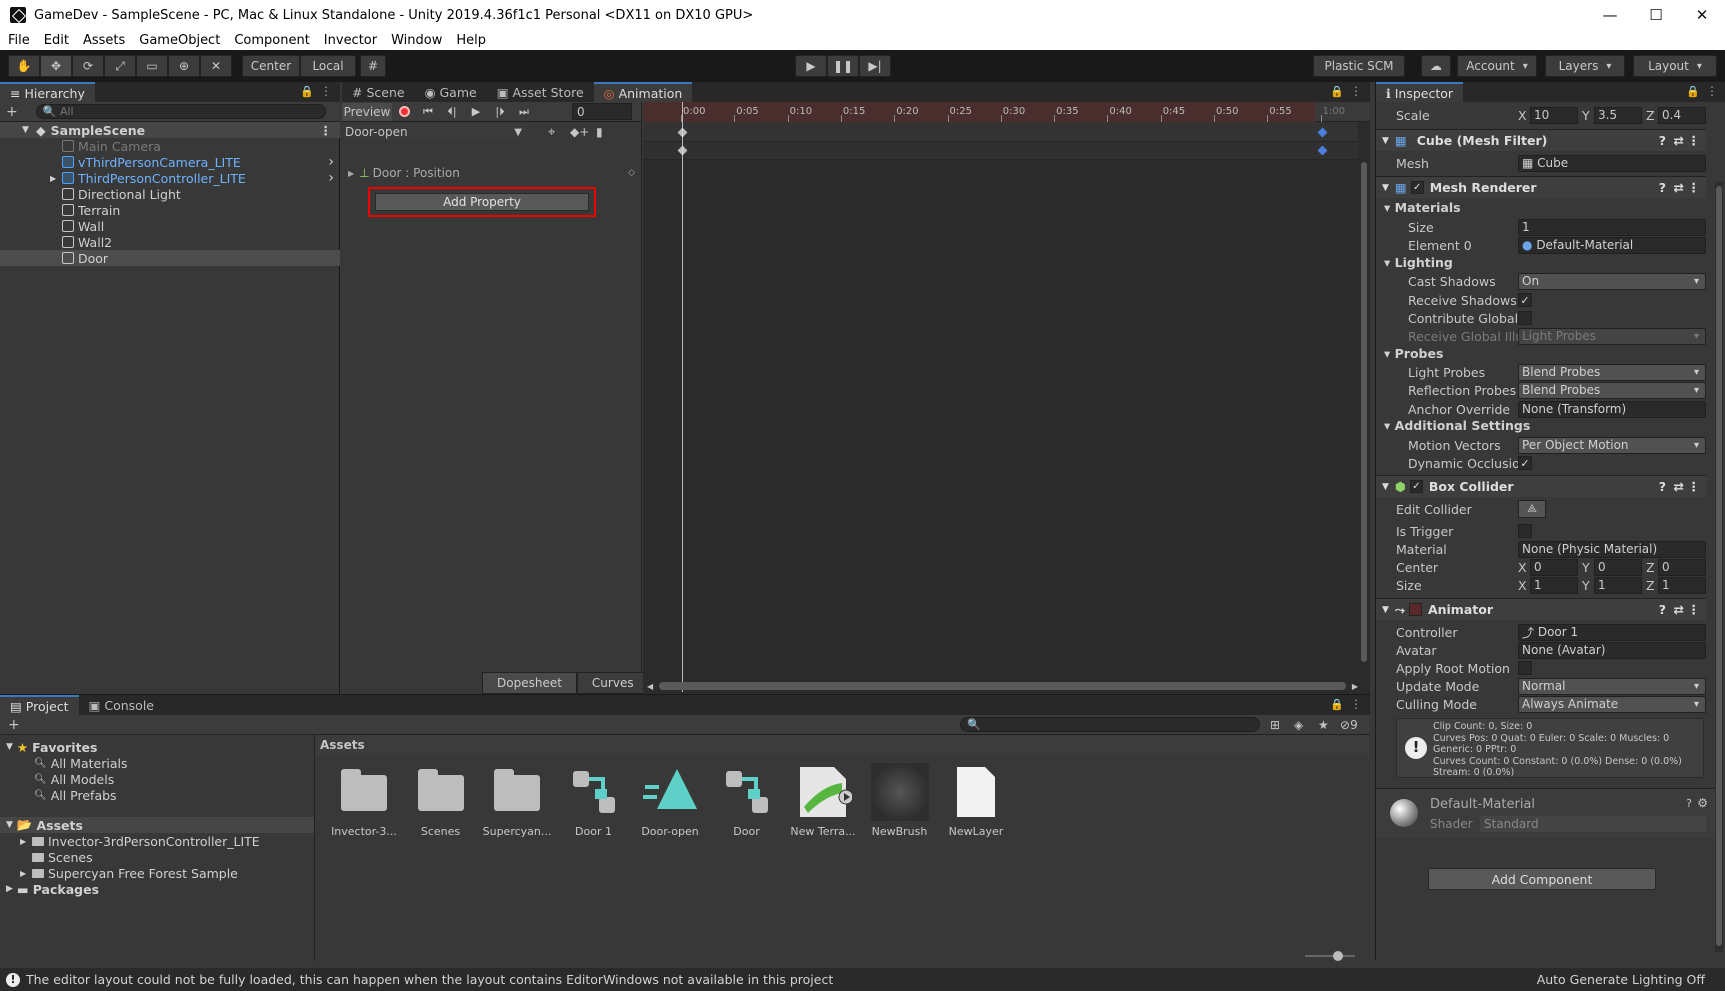 The height and width of the screenshot is (991, 1725). What do you see at coordinates (1612, 372) in the screenshot?
I see `light-probes-dropdown: Blend Probes` at bounding box center [1612, 372].